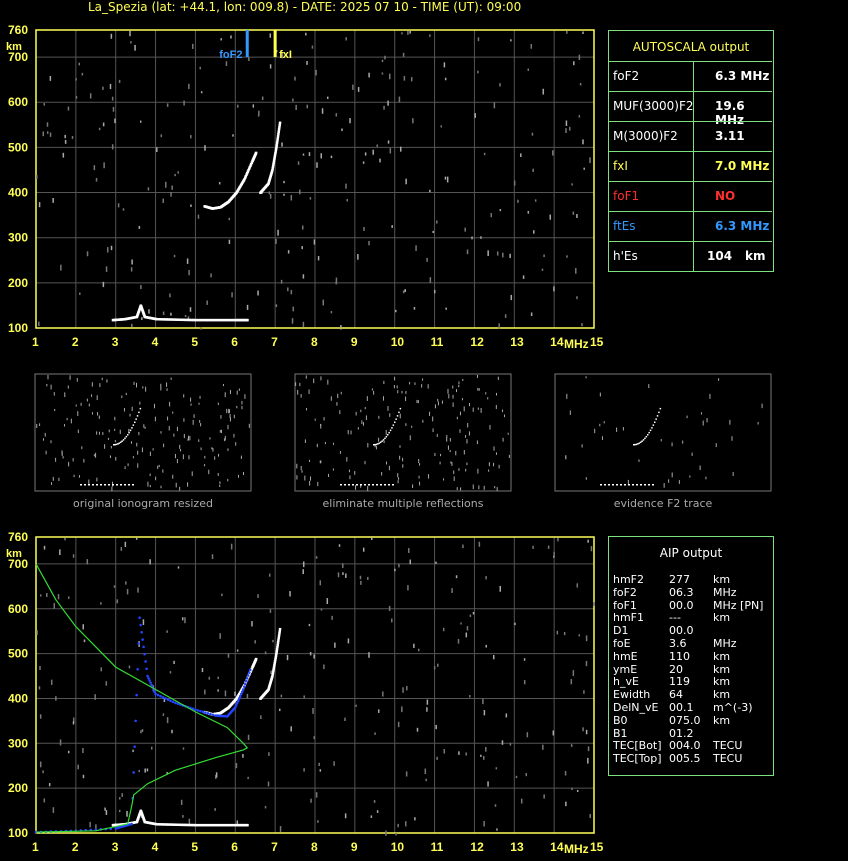 This screenshot has width=848, height=861. What do you see at coordinates (194, 342) in the screenshot?
I see `x-tick-label: 5` at bounding box center [194, 342].